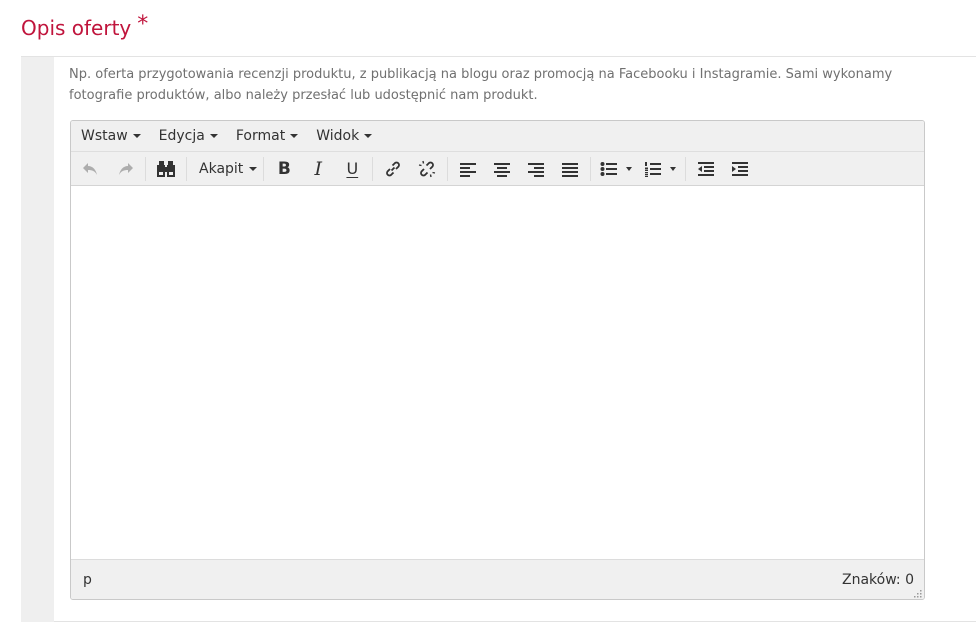 This screenshot has width=976, height=628. Describe the element at coordinates (284, 169) in the screenshot. I see `bold-button: B` at that location.